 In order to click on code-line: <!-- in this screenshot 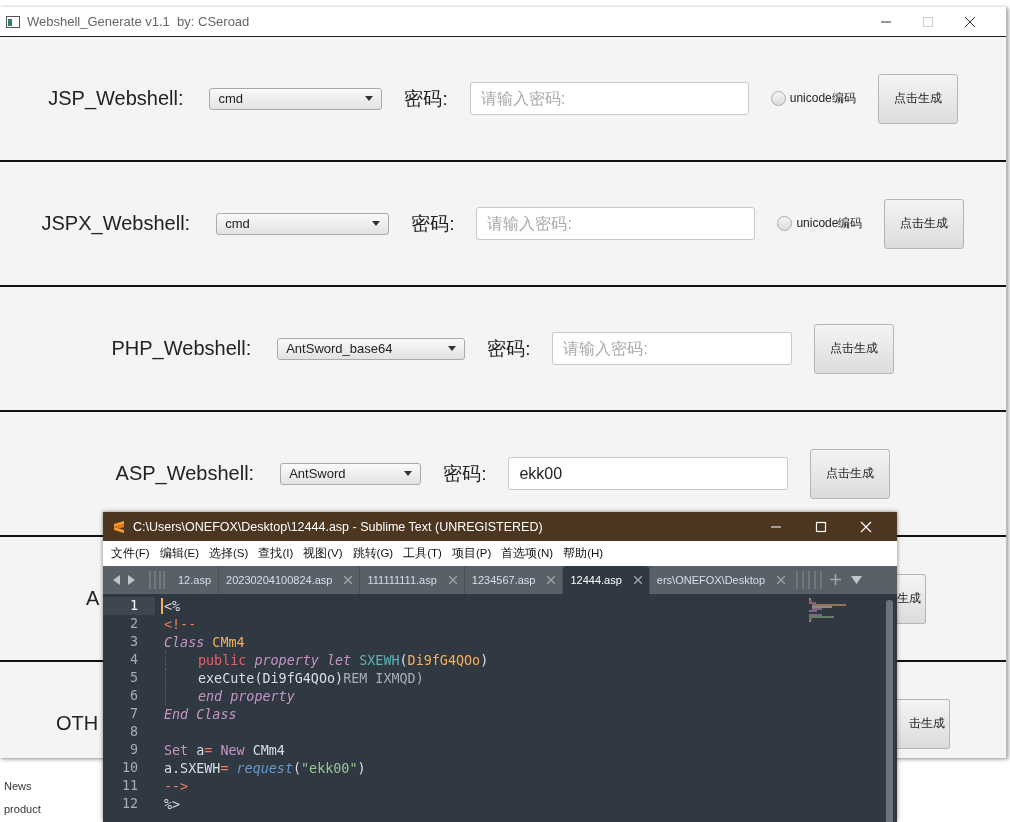, I will do `click(180, 624)`.